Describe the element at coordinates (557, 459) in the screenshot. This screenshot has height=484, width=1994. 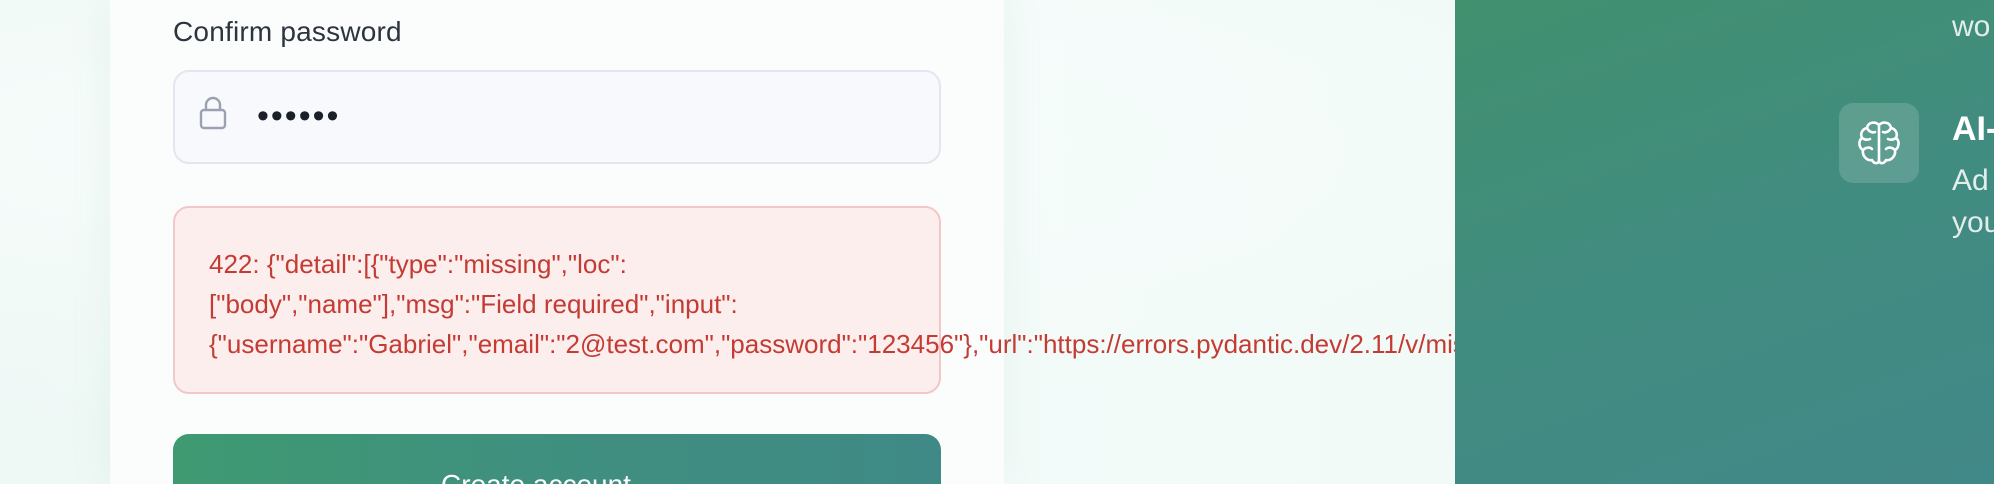
I see `create-account-button: Create account →` at that location.